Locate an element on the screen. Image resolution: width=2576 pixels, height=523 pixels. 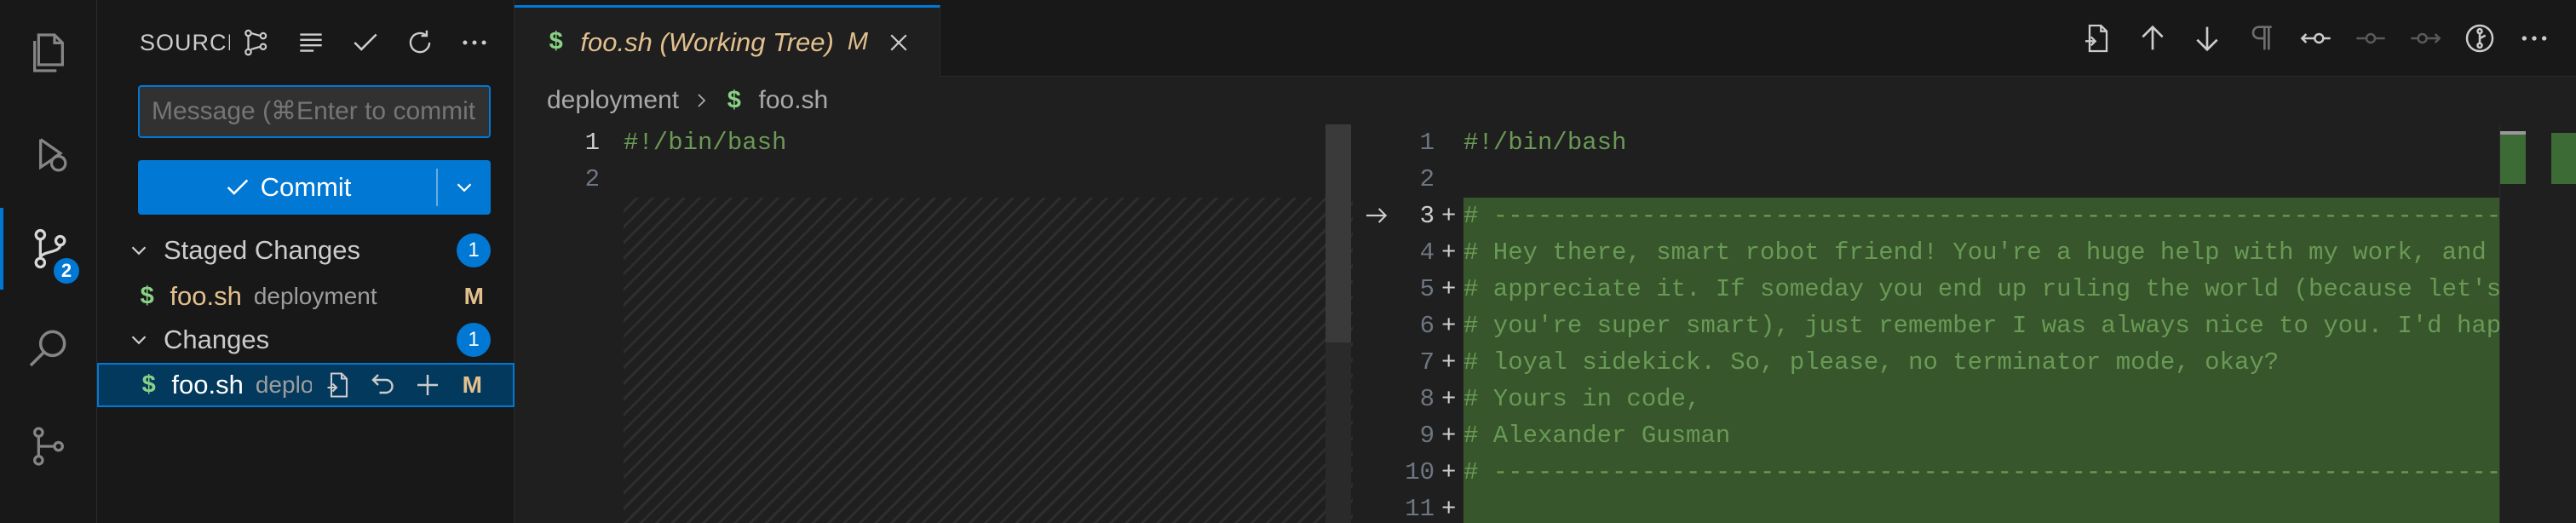
commit-message-input is located at coordinates (314, 112).